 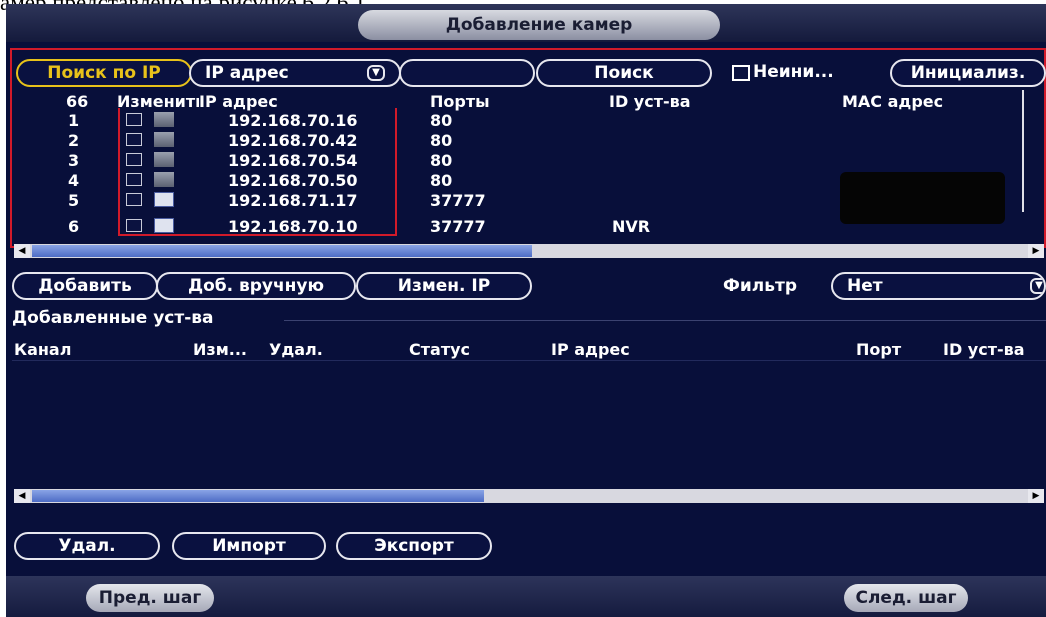 What do you see at coordinates (293, 160) in the screenshot?
I see `row-ip: 192.168.70.54` at bounding box center [293, 160].